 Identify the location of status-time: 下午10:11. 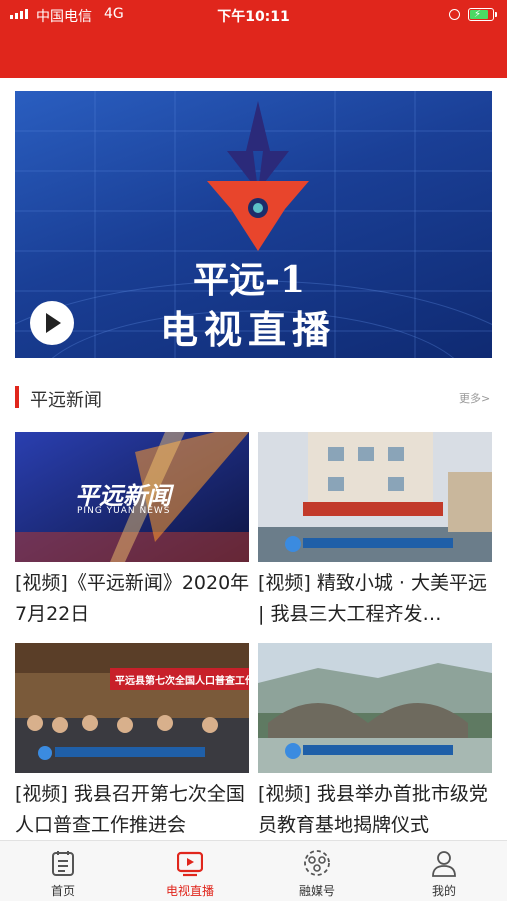
(253, 17).